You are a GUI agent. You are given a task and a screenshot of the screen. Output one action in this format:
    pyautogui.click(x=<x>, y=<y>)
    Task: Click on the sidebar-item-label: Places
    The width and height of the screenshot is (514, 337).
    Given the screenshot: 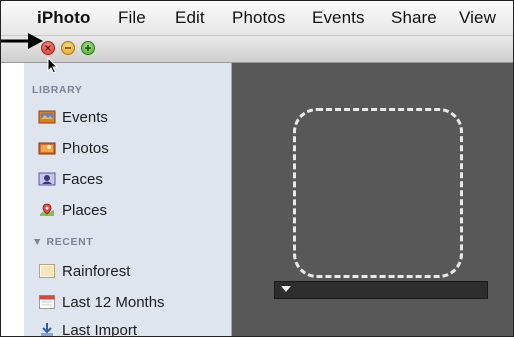 What is the action you would take?
    pyautogui.click(x=85, y=210)
    